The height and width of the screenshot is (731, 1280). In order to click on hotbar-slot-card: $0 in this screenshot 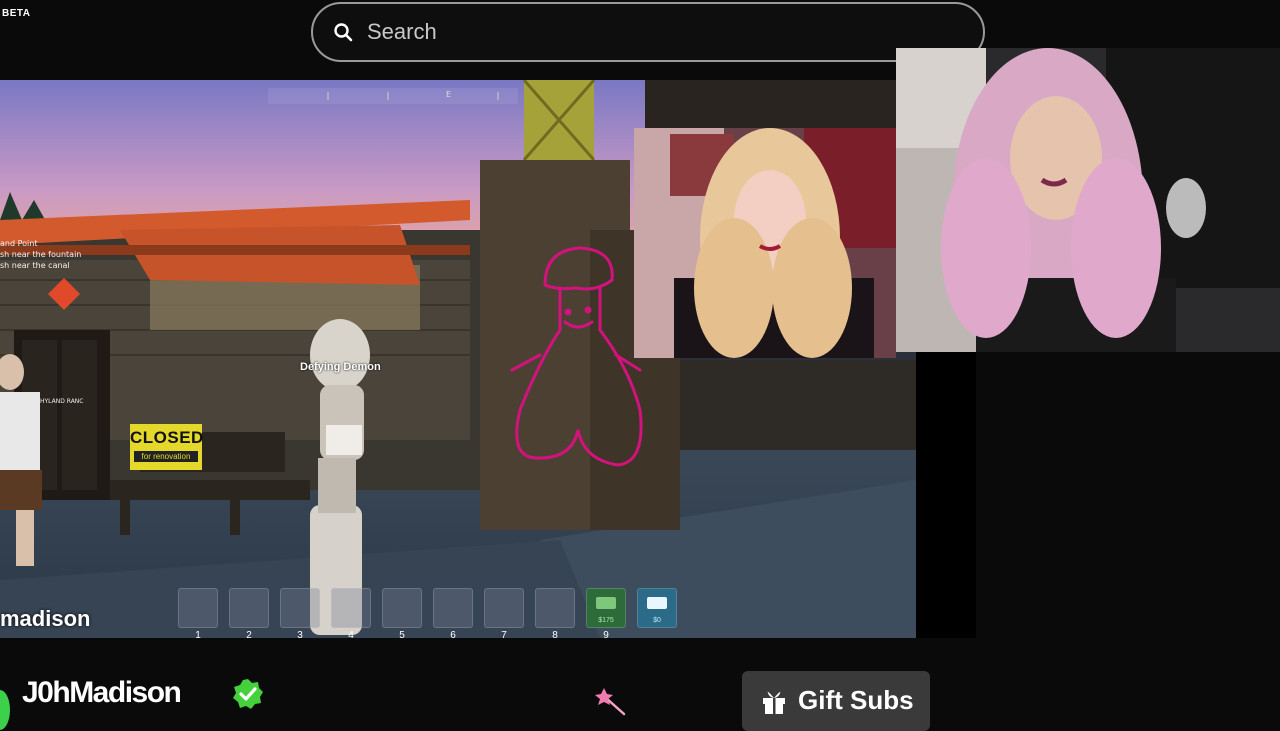, I will do `click(657, 608)`.